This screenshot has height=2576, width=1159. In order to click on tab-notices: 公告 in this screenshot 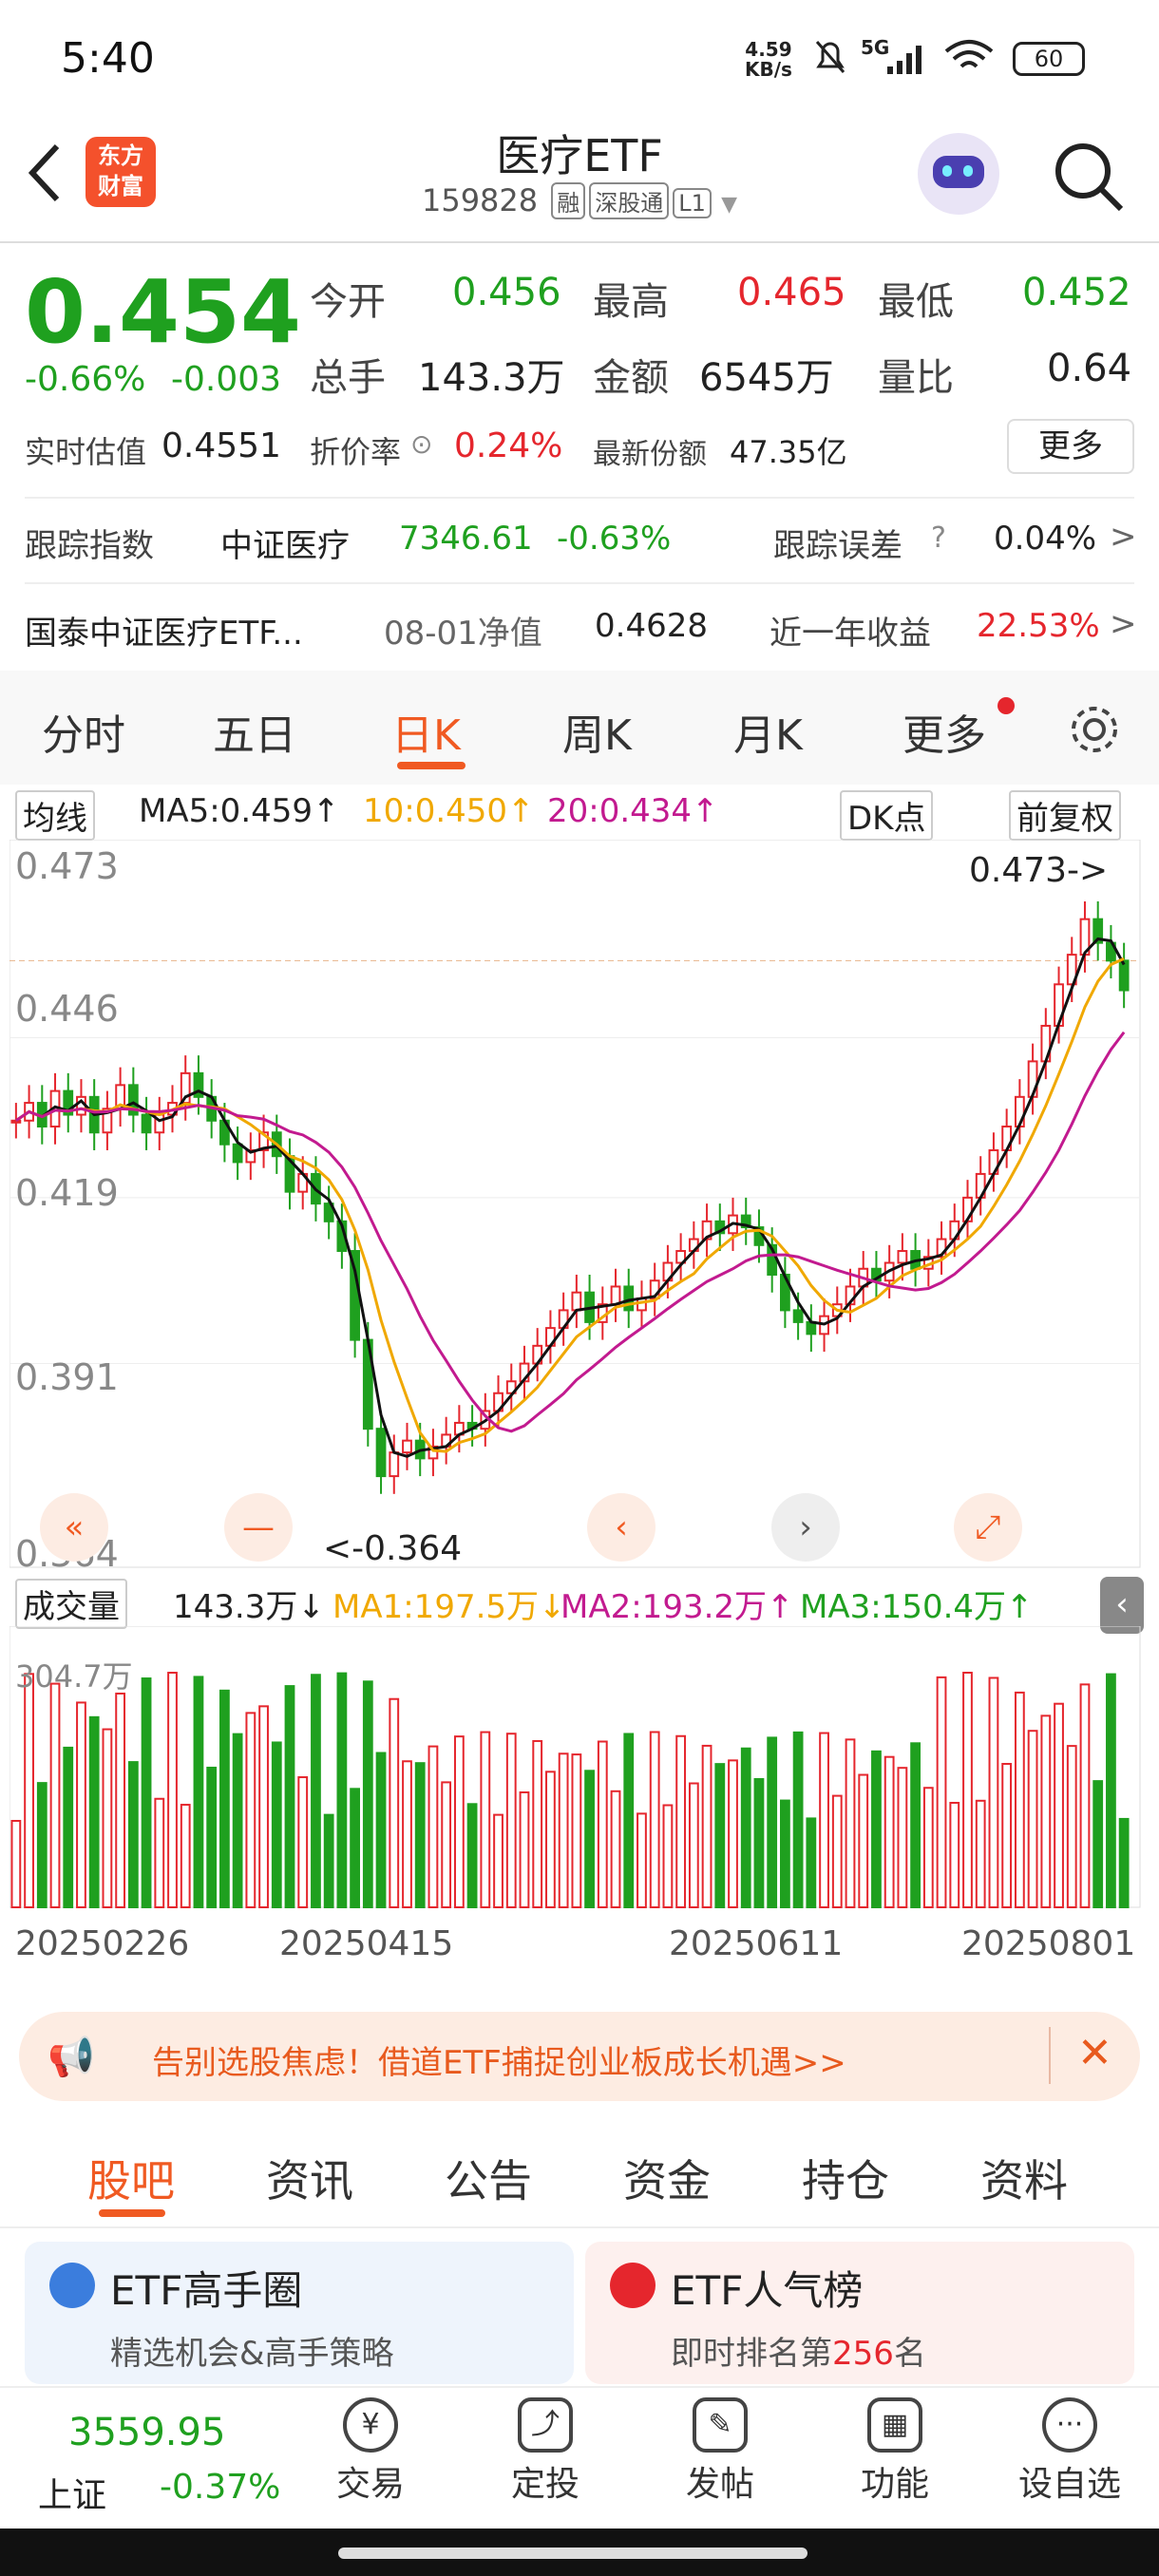, I will do `click(488, 2178)`.